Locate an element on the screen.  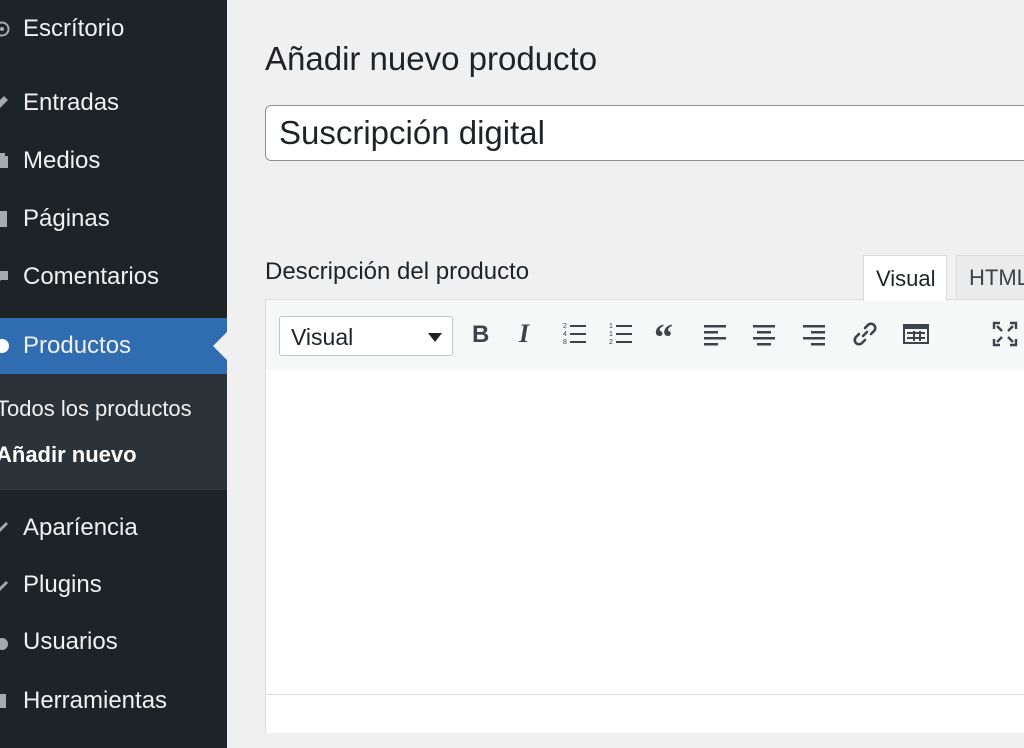
sidebar-item-usuarios: Usuarios is located at coordinates (113, 642).